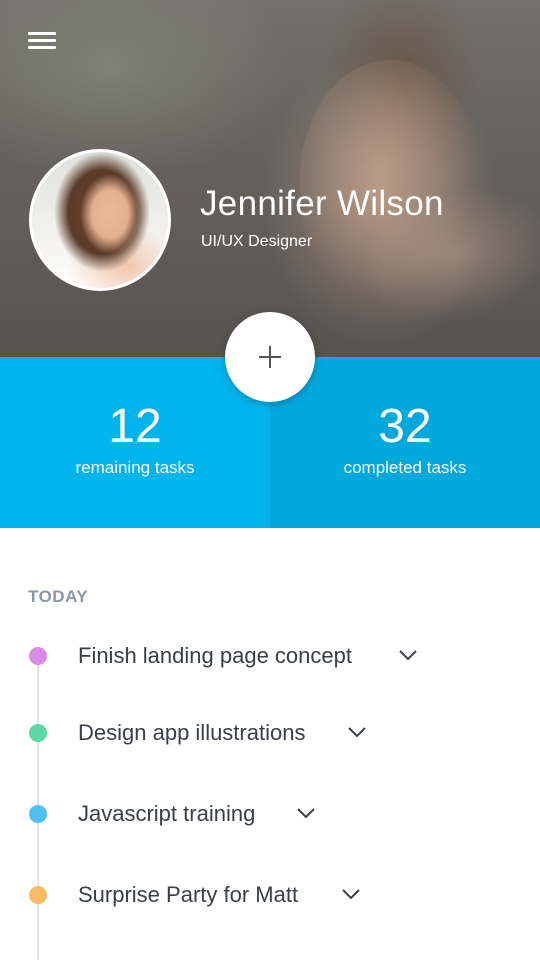 Image resolution: width=540 pixels, height=960 pixels. Describe the element at coordinates (405, 467) in the screenshot. I see `completed-tasks-label: completed tasks` at that location.